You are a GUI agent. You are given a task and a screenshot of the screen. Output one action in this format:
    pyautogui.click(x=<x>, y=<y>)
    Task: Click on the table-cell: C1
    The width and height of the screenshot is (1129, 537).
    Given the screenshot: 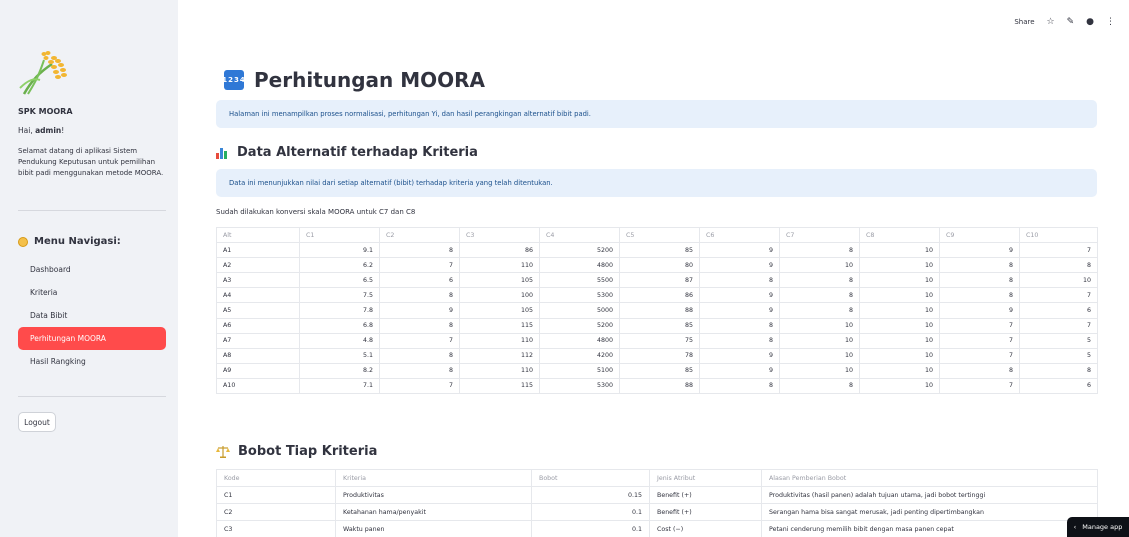 What is the action you would take?
    pyautogui.click(x=276, y=495)
    